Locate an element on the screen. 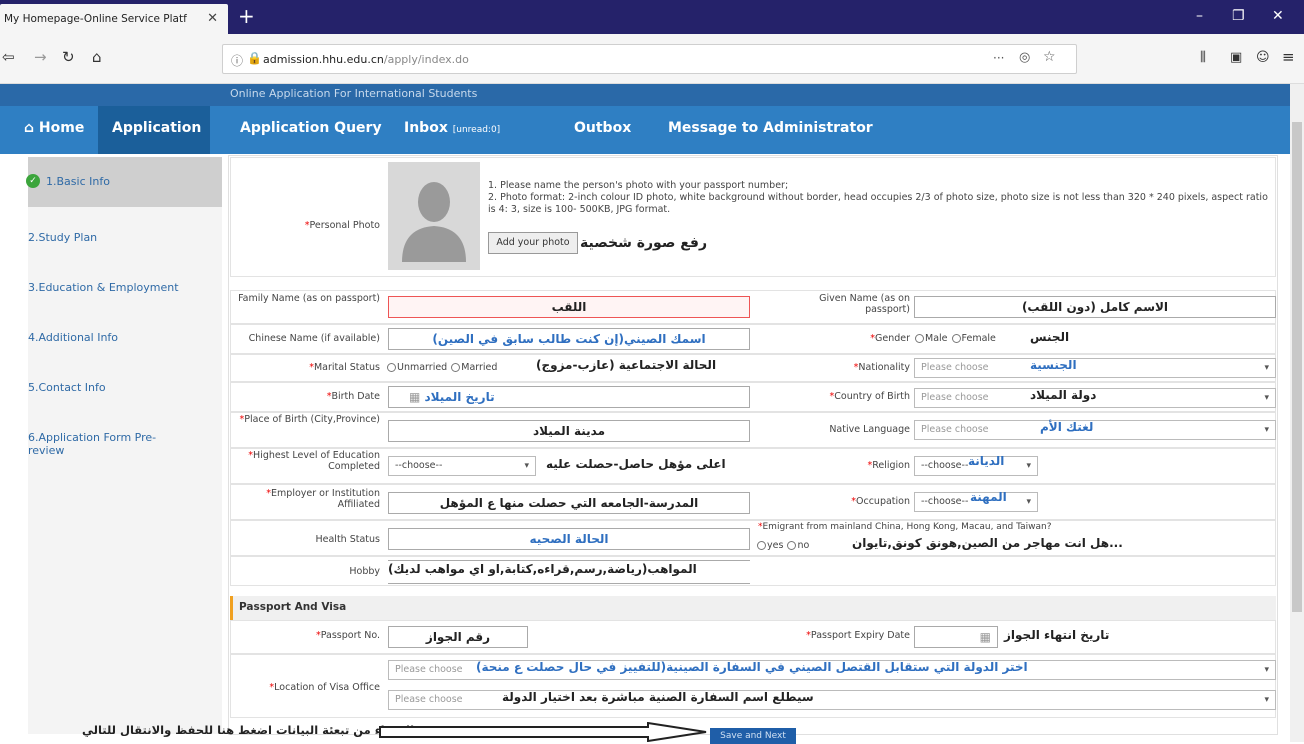 This screenshot has width=1304, height=744. employer-label: *Employer or Institution Affiliated is located at coordinates (323, 499).